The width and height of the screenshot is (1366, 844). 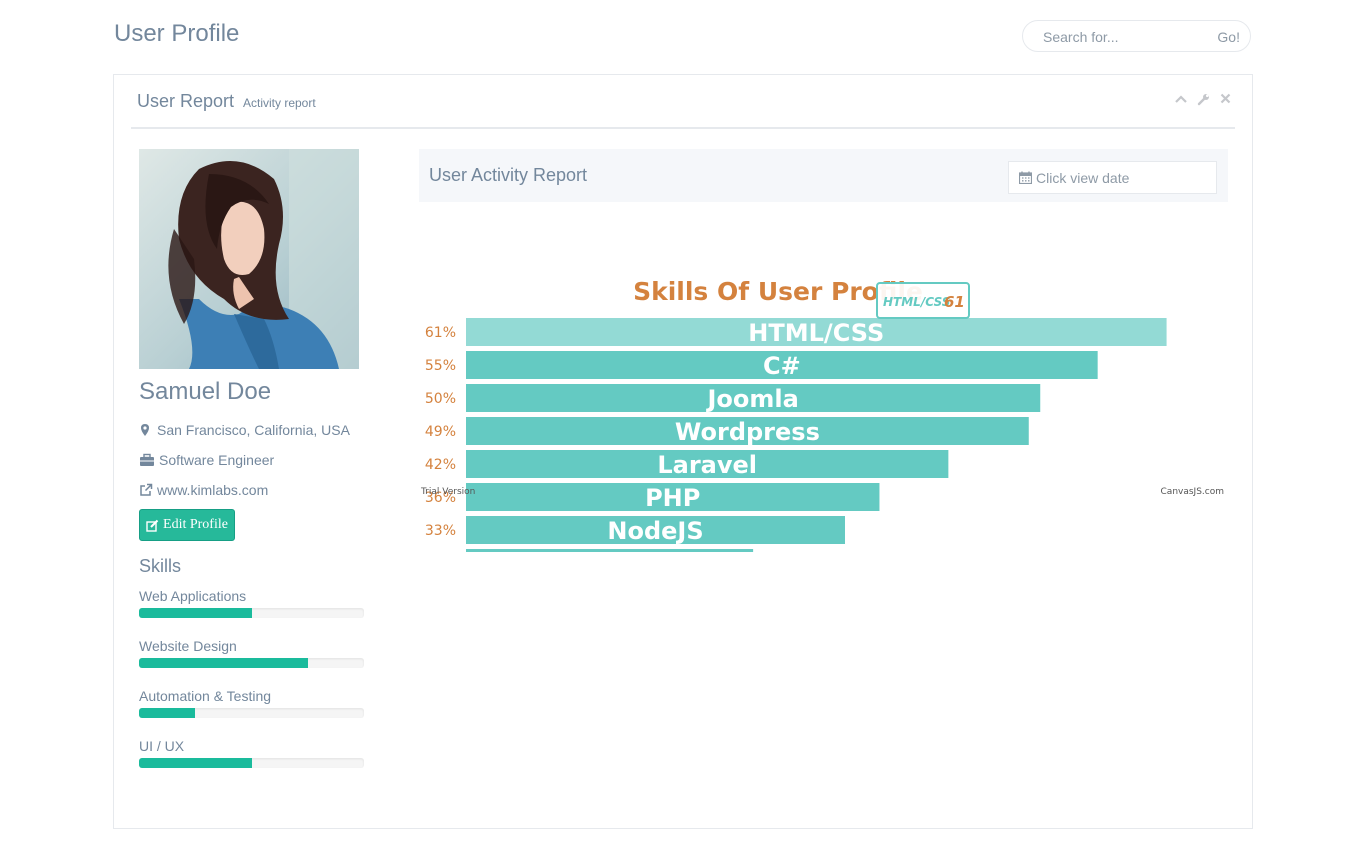 What do you see at coordinates (177, 33) in the screenshot?
I see `page-title: User Profile` at bounding box center [177, 33].